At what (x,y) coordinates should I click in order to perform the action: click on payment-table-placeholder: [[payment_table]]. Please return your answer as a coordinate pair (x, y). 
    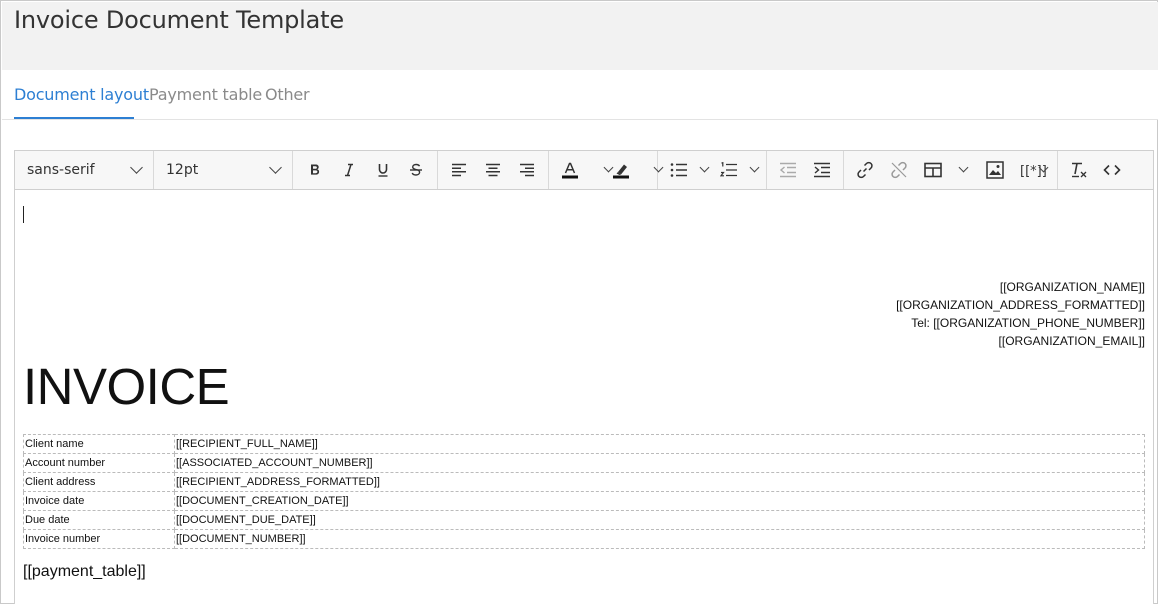
    Looking at the image, I should click on (84, 571).